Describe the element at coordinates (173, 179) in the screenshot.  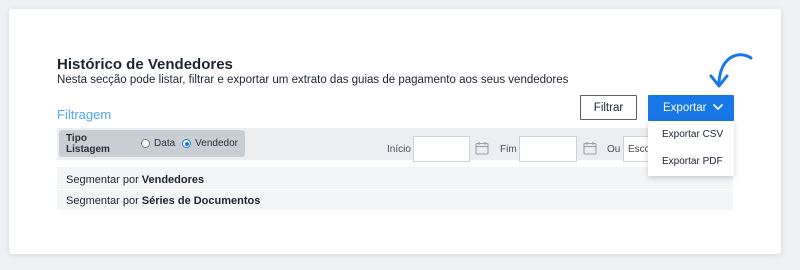
I see `segment-target: Vendedores` at that location.